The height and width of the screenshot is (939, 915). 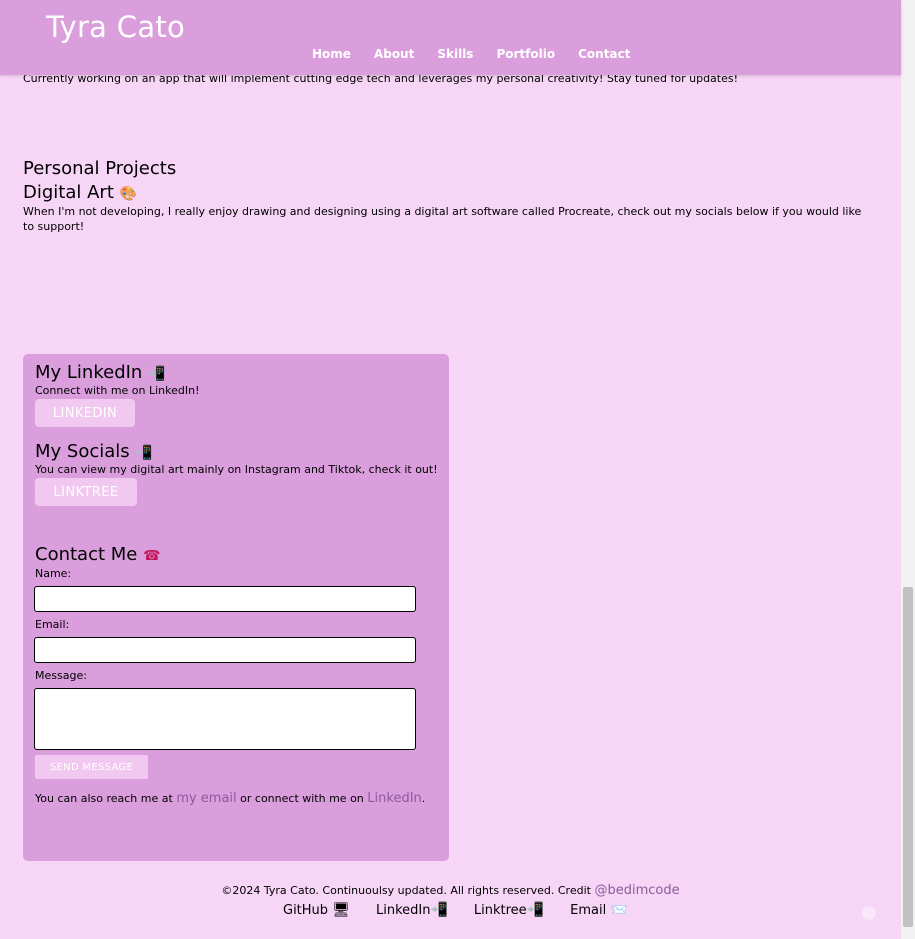 What do you see at coordinates (341, 910) in the screenshot?
I see `computer-icon: 🖥` at bounding box center [341, 910].